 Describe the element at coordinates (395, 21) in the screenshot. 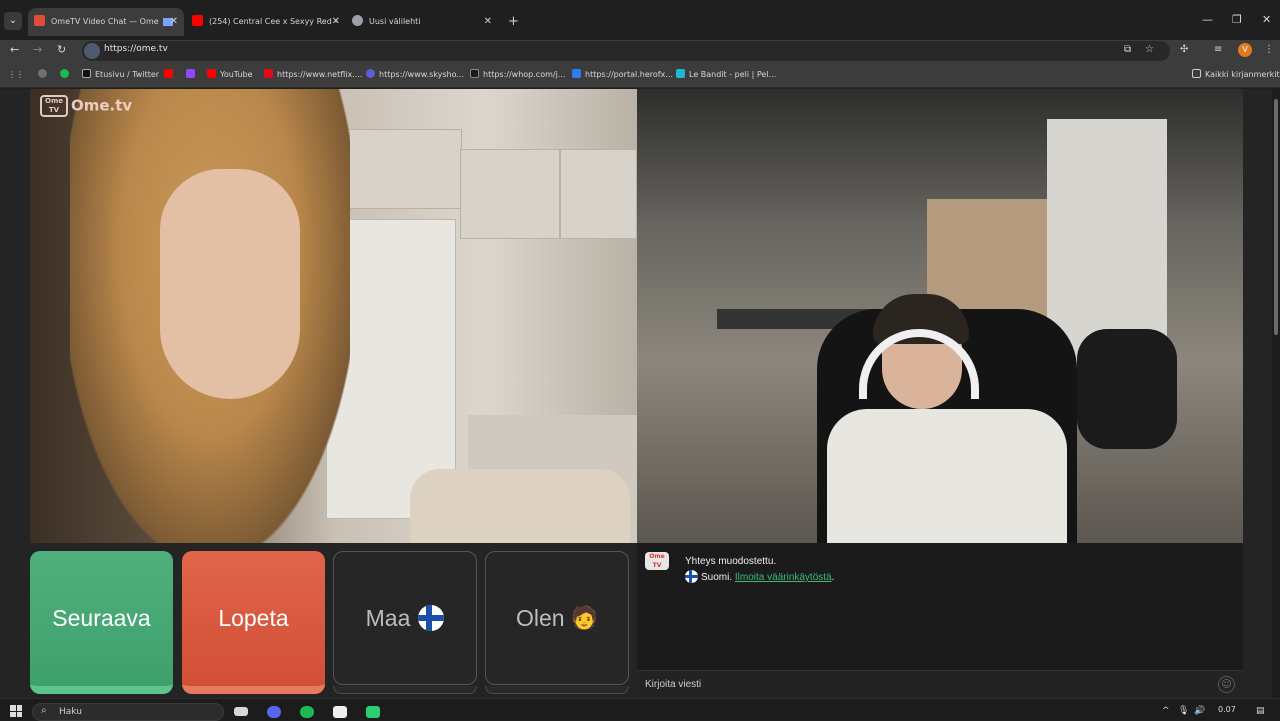

I see `tab-title: Uusi välilehti` at that location.